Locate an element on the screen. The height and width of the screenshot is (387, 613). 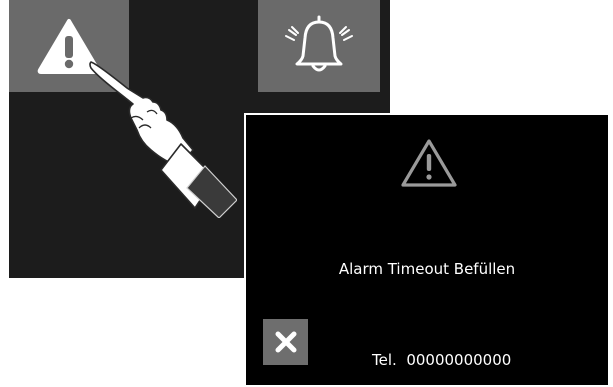
warning-triangle-icon is located at coordinates (429, 163).